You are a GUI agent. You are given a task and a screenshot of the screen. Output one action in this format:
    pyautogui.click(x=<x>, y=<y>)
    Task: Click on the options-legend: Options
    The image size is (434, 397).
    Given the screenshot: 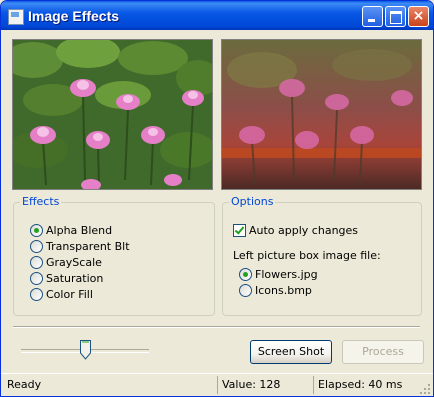 What is the action you would take?
    pyautogui.click(x=252, y=201)
    